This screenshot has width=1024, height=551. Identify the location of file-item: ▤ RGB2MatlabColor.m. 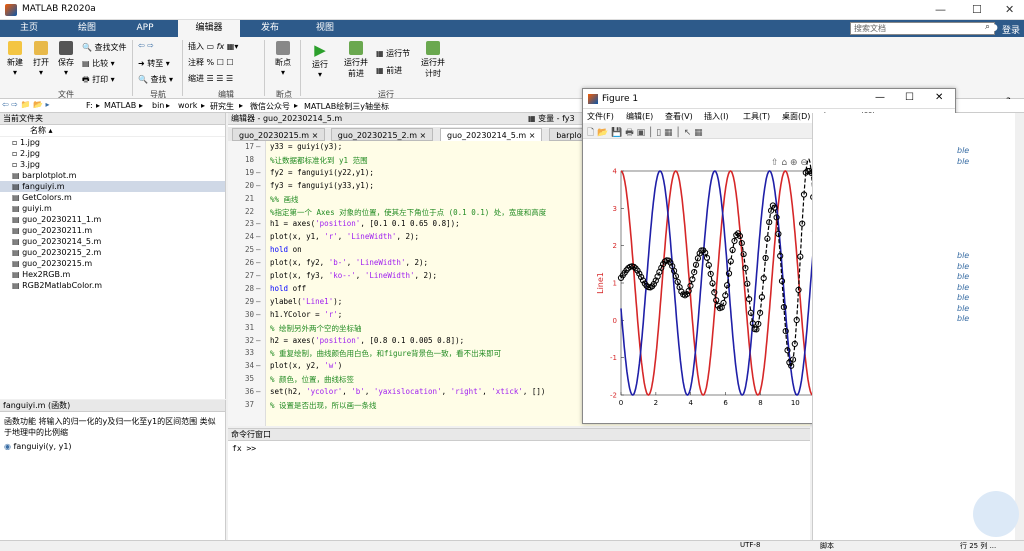
(112, 285).